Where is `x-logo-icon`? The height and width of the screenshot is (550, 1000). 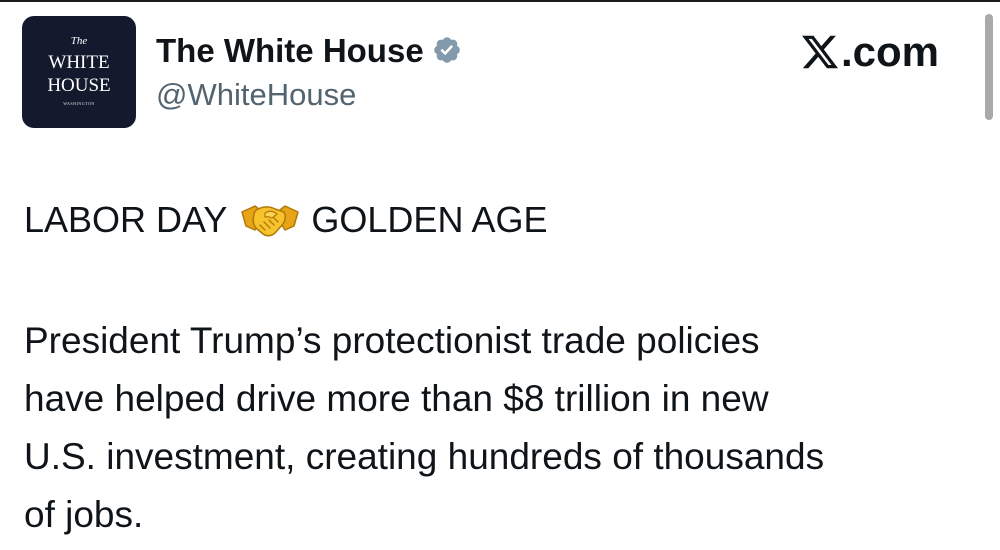 x-logo-icon is located at coordinates (820, 52).